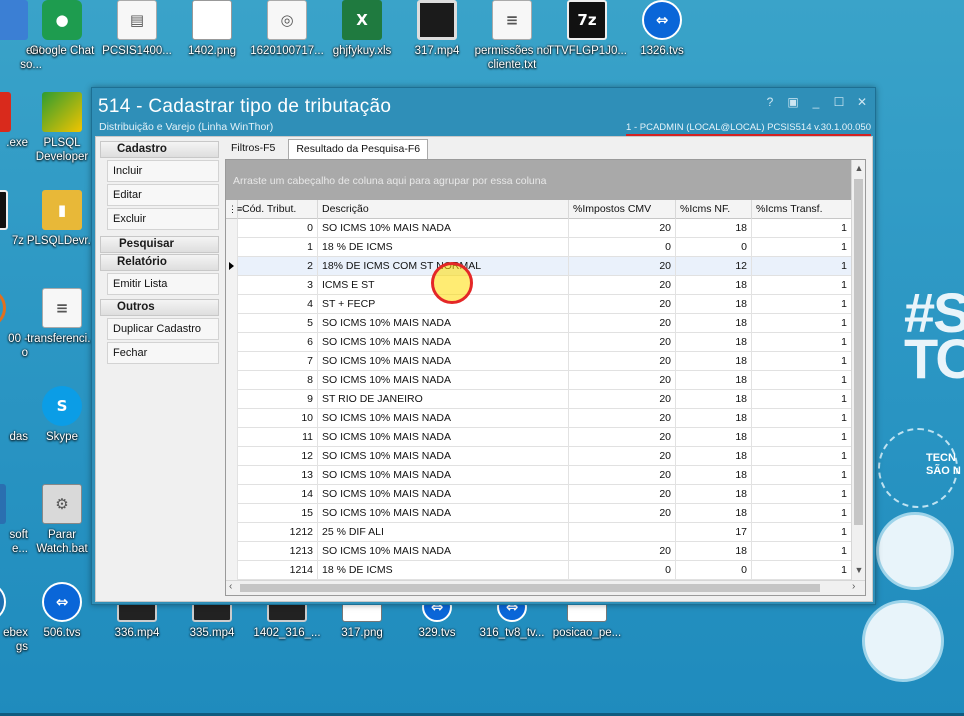 This screenshot has width=964, height=716. Describe the element at coordinates (530, 588) in the screenshot. I see `horizontal-scroll-thumb` at that location.